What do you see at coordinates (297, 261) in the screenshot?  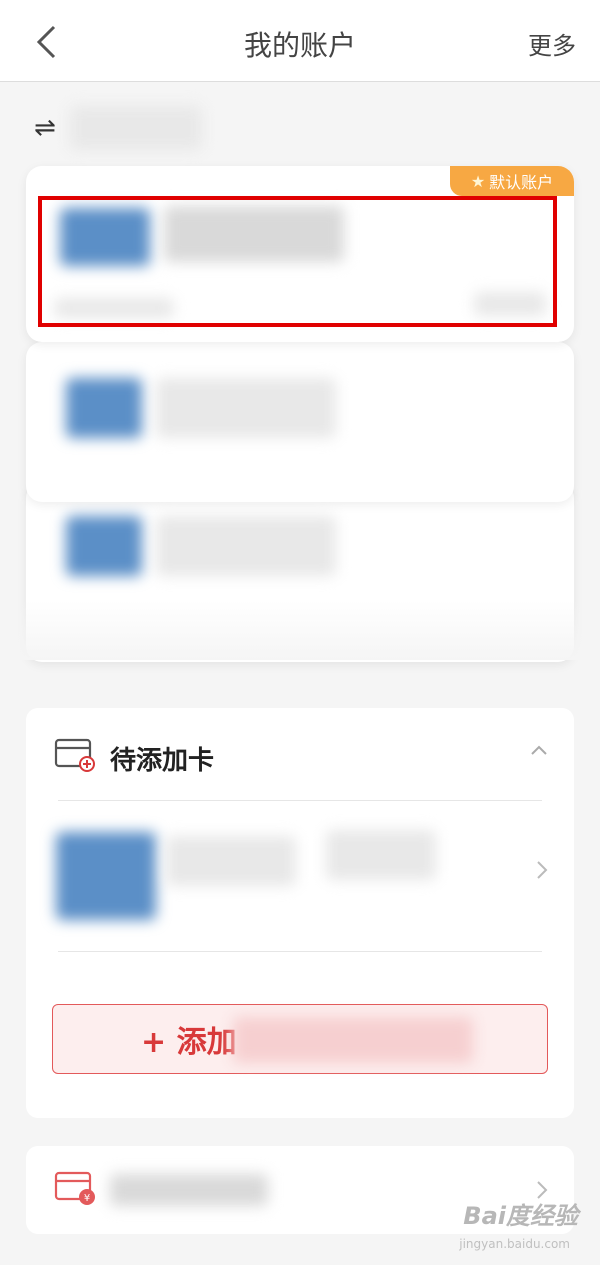 I see `highlight-frame` at bounding box center [297, 261].